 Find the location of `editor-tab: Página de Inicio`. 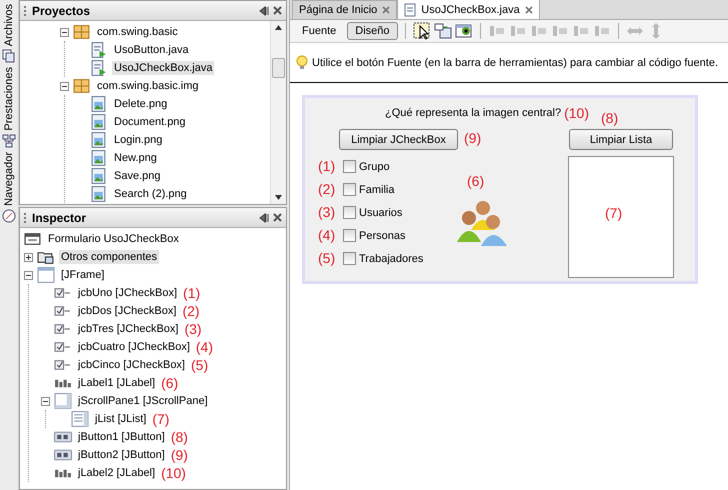

editor-tab: Página de Inicio is located at coordinates (345, 9).